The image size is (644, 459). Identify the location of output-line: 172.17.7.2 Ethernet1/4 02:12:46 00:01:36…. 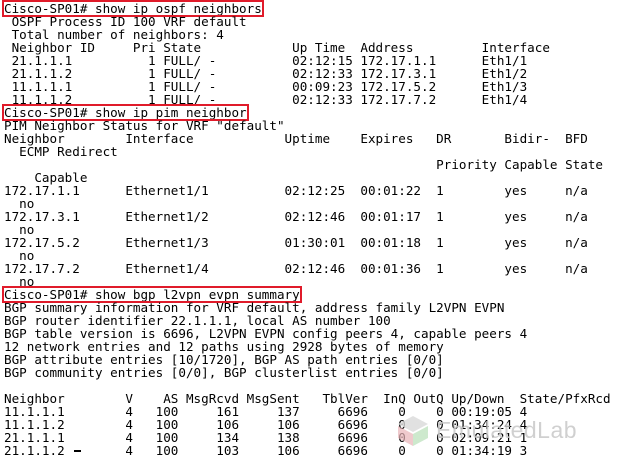
(296, 268).